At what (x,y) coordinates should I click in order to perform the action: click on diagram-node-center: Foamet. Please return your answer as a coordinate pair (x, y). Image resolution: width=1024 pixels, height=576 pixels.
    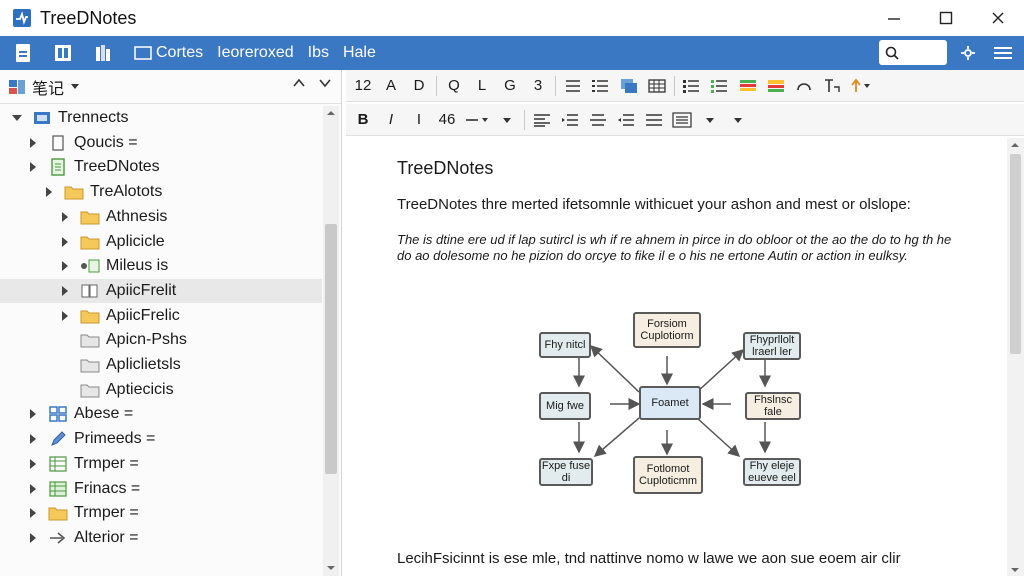
    Looking at the image, I should click on (670, 403).